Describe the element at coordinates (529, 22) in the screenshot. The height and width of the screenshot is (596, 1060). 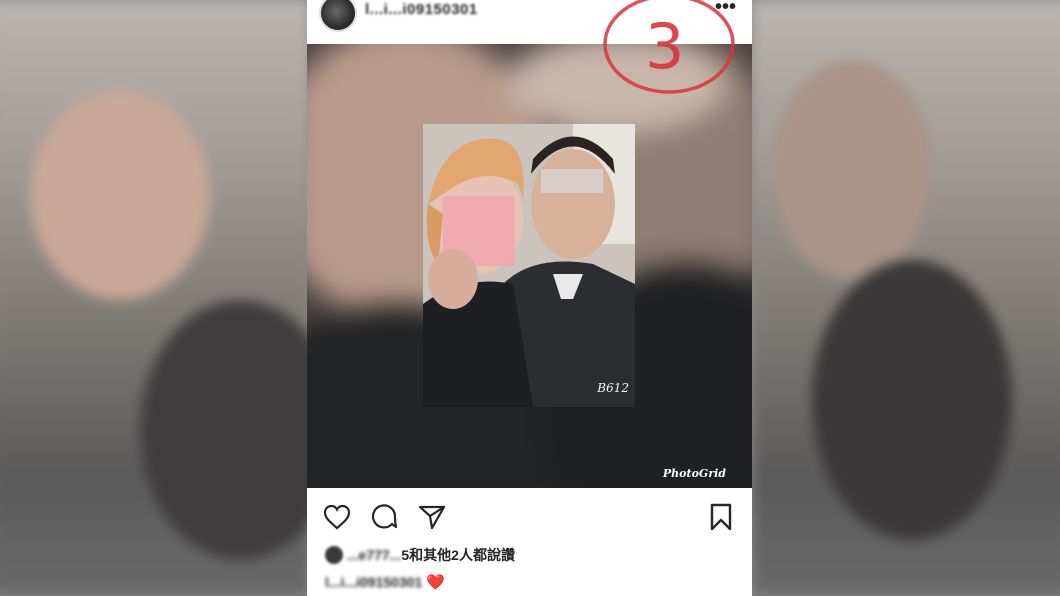
I see `post-header: l...i...i09150301 •••` at that location.